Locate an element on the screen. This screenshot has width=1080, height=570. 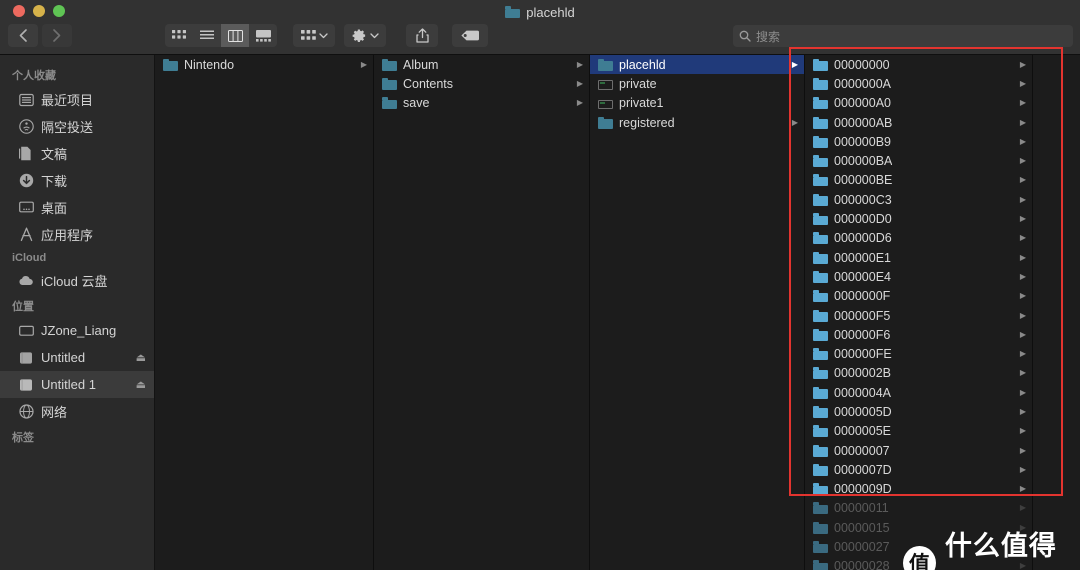
column-row: Nintendo ▶ is located at coordinates (264, 64).